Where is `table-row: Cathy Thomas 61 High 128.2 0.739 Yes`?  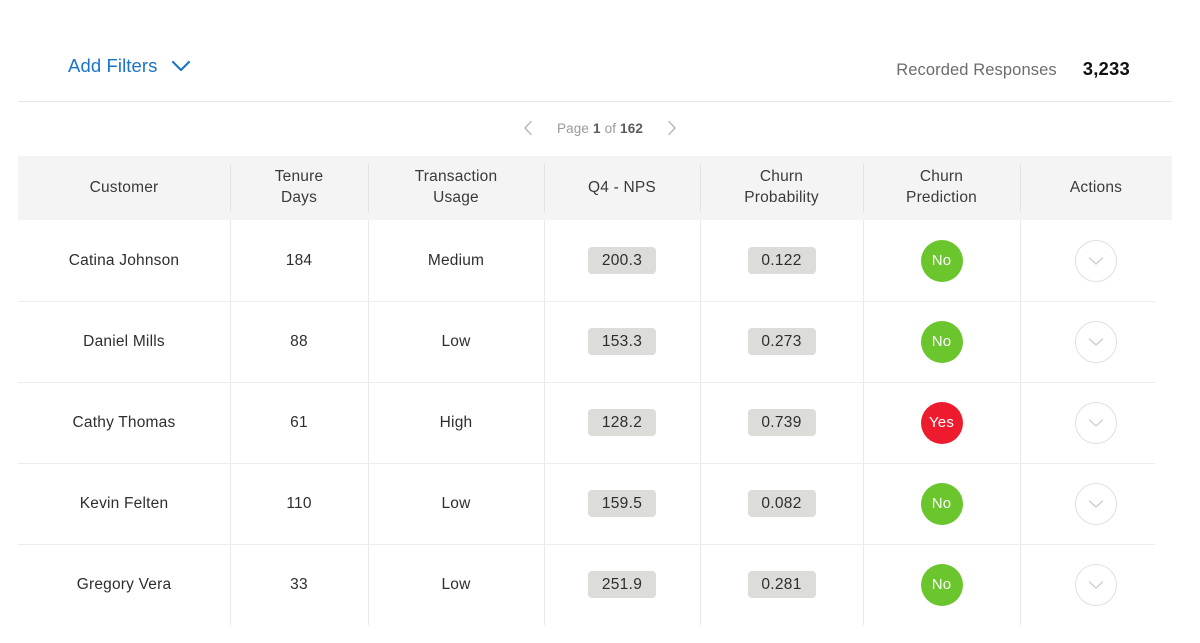
table-row: Cathy Thomas 61 High 128.2 0.739 Yes is located at coordinates (595, 422).